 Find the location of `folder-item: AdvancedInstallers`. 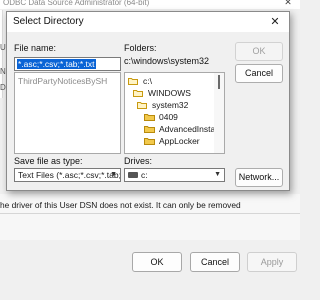

folder-item: AdvancedInstallers is located at coordinates (184, 129).